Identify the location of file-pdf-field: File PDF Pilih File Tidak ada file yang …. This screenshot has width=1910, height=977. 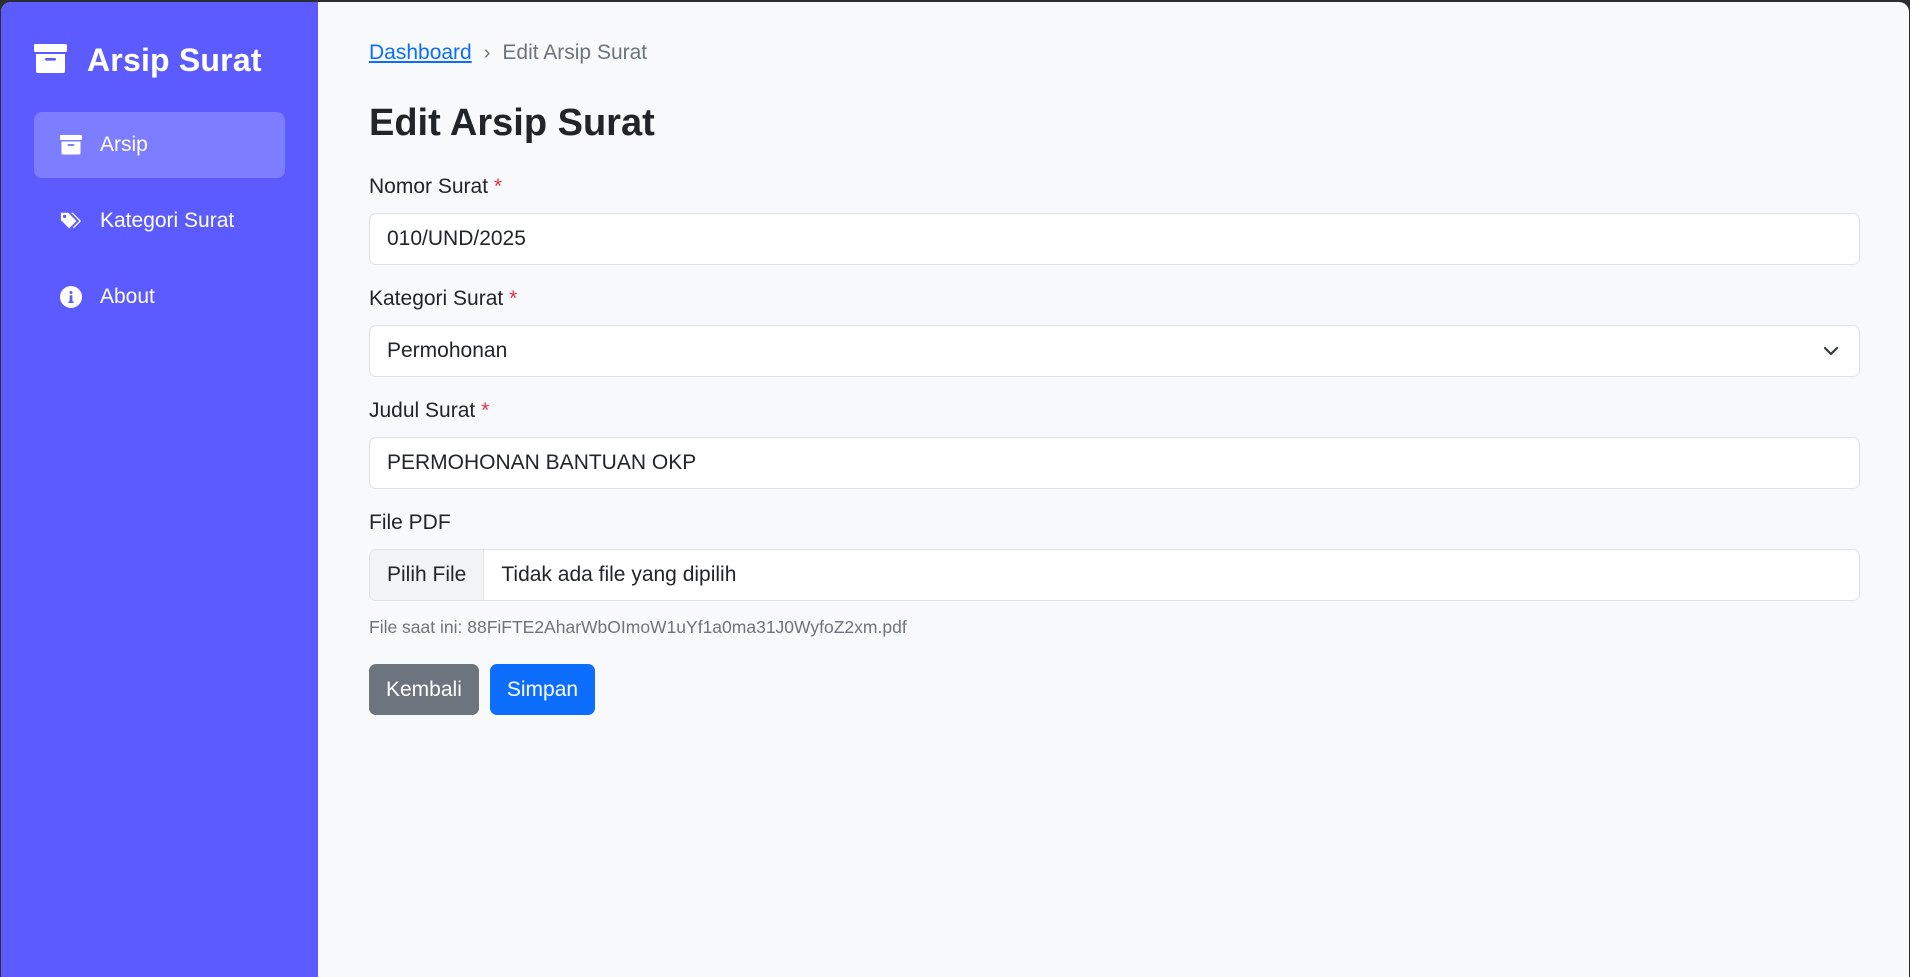
(1114, 574).